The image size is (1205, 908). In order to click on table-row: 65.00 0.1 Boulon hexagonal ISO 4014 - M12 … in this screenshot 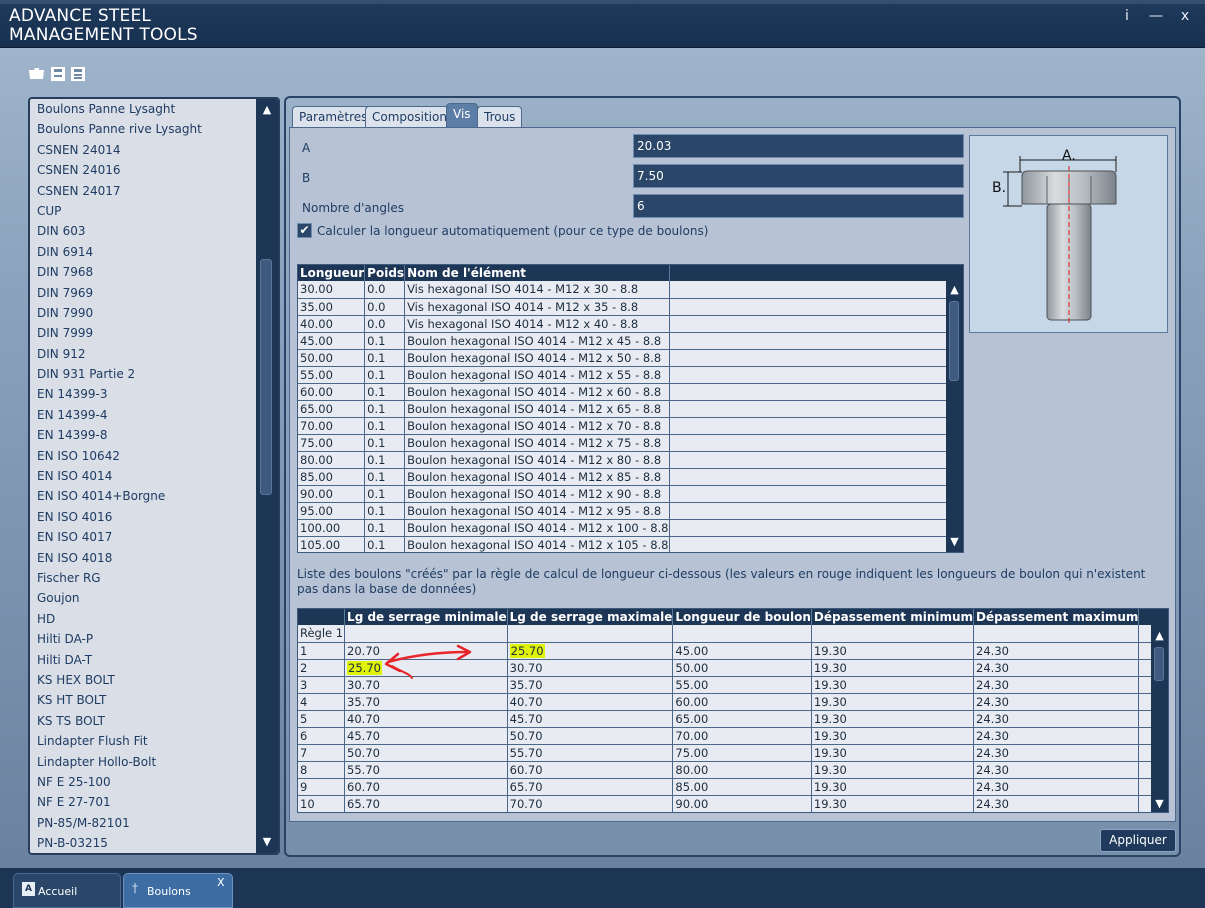, I will do `click(630, 409)`.